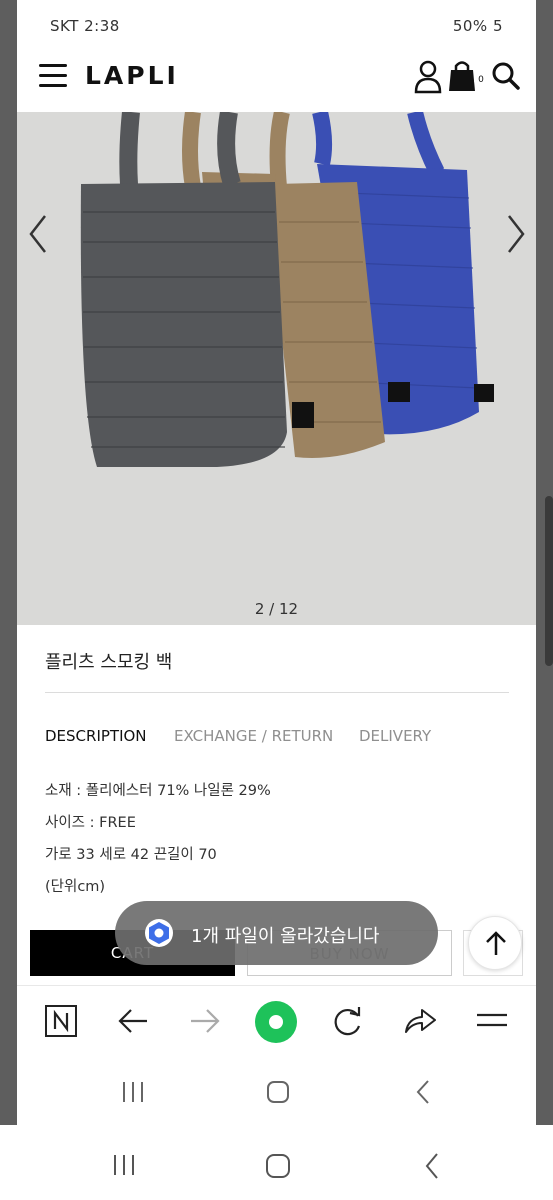 The image size is (553, 1200). What do you see at coordinates (432, 1166) in the screenshot?
I see `system-back-icon` at bounding box center [432, 1166].